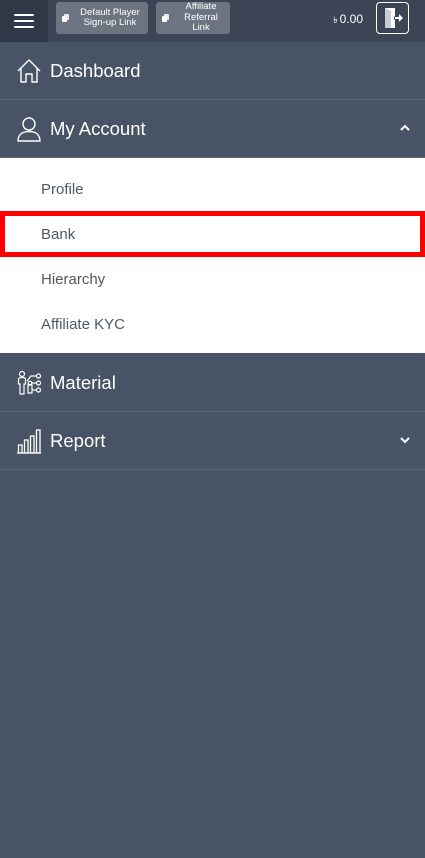 The image size is (425, 858). I want to click on currency-symbol: ৳, so click(335, 20).